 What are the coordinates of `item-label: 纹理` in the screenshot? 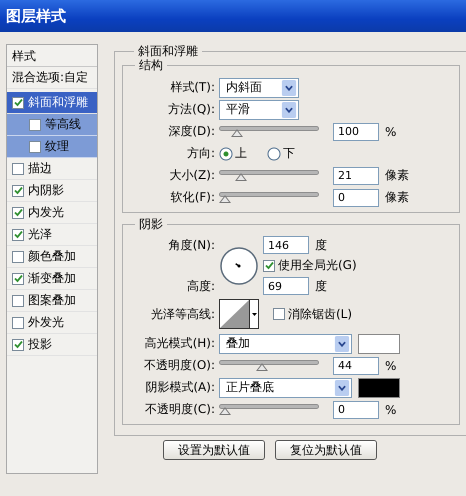 It's located at (57, 146).